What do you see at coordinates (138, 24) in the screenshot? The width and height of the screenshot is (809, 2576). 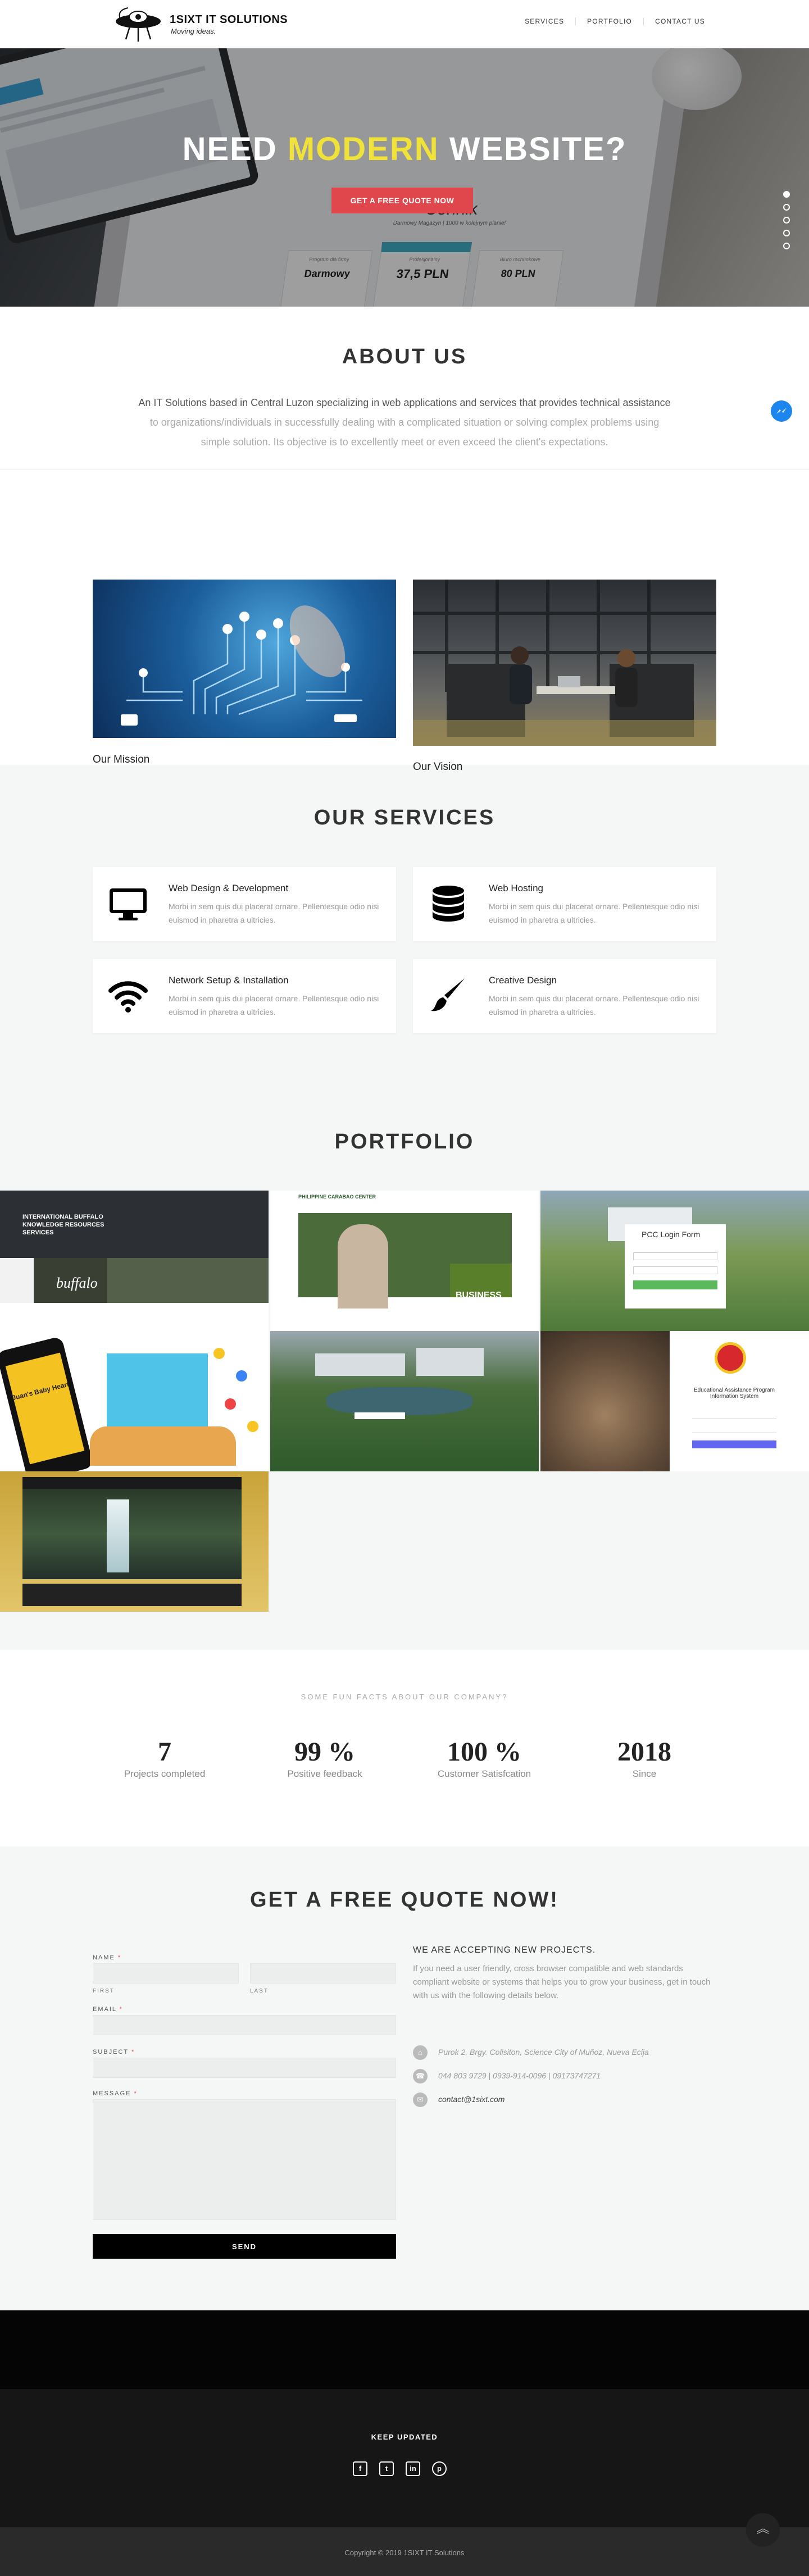 I see `ufo-logo-icon` at bounding box center [138, 24].